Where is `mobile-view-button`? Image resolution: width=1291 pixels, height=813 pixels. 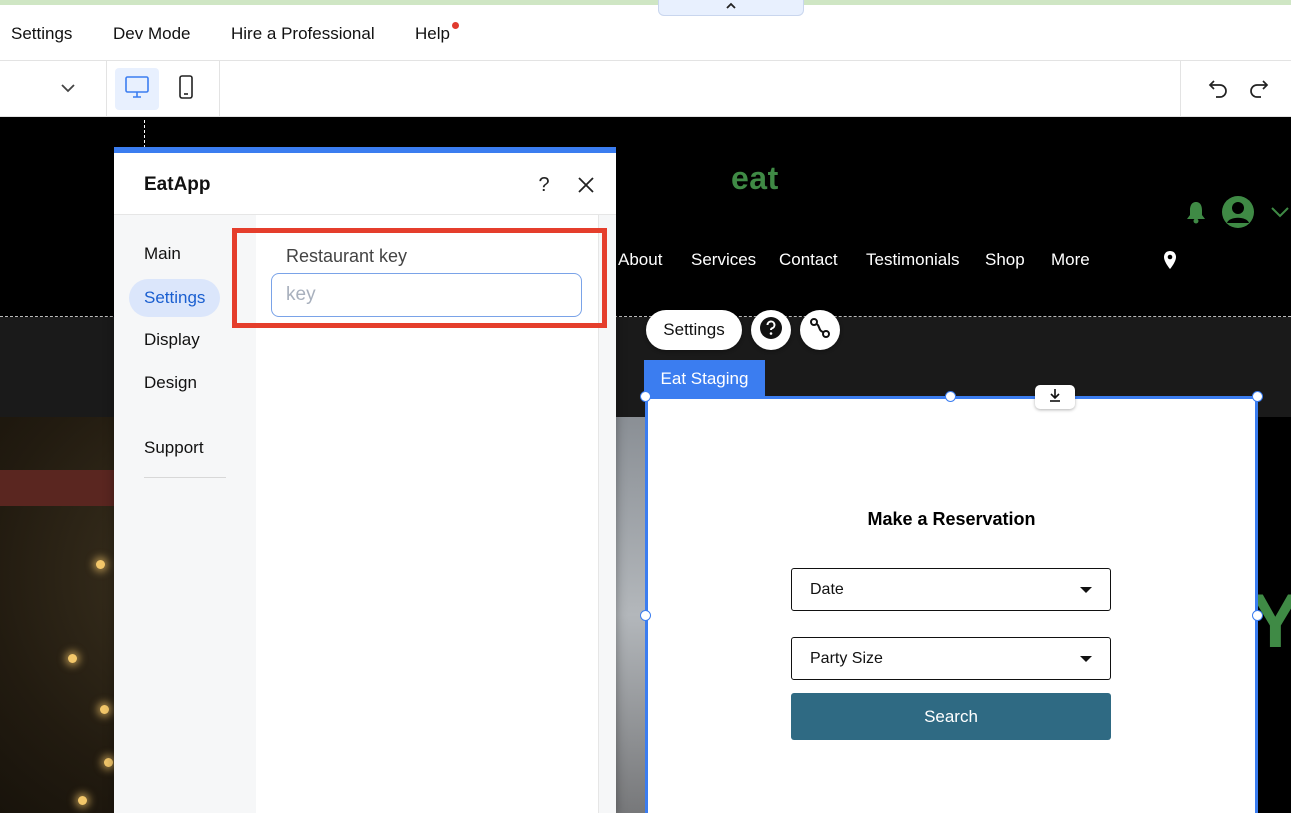 mobile-view-button is located at coordinates (186, 89).